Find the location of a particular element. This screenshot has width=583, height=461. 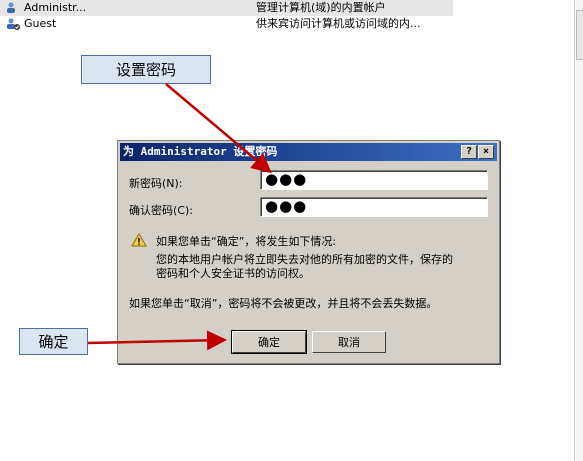

arrow-to-ok-button is located at coordinates (157, 340).